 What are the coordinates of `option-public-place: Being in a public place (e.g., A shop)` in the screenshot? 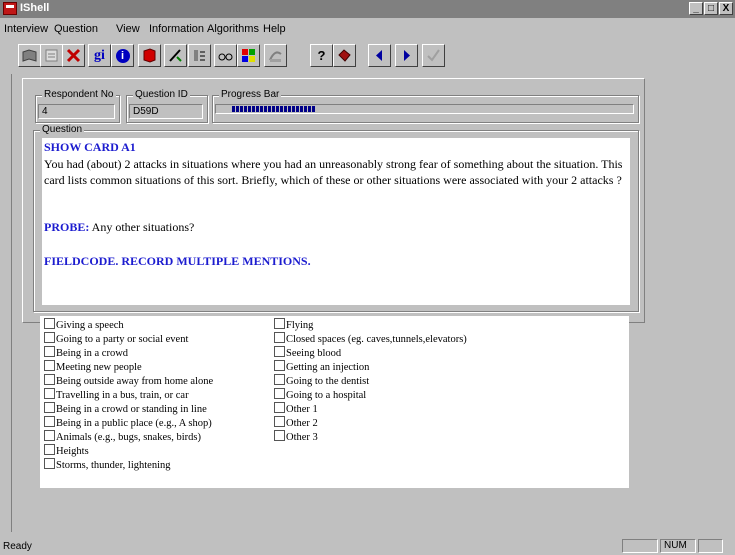 It's located at (128, 422).